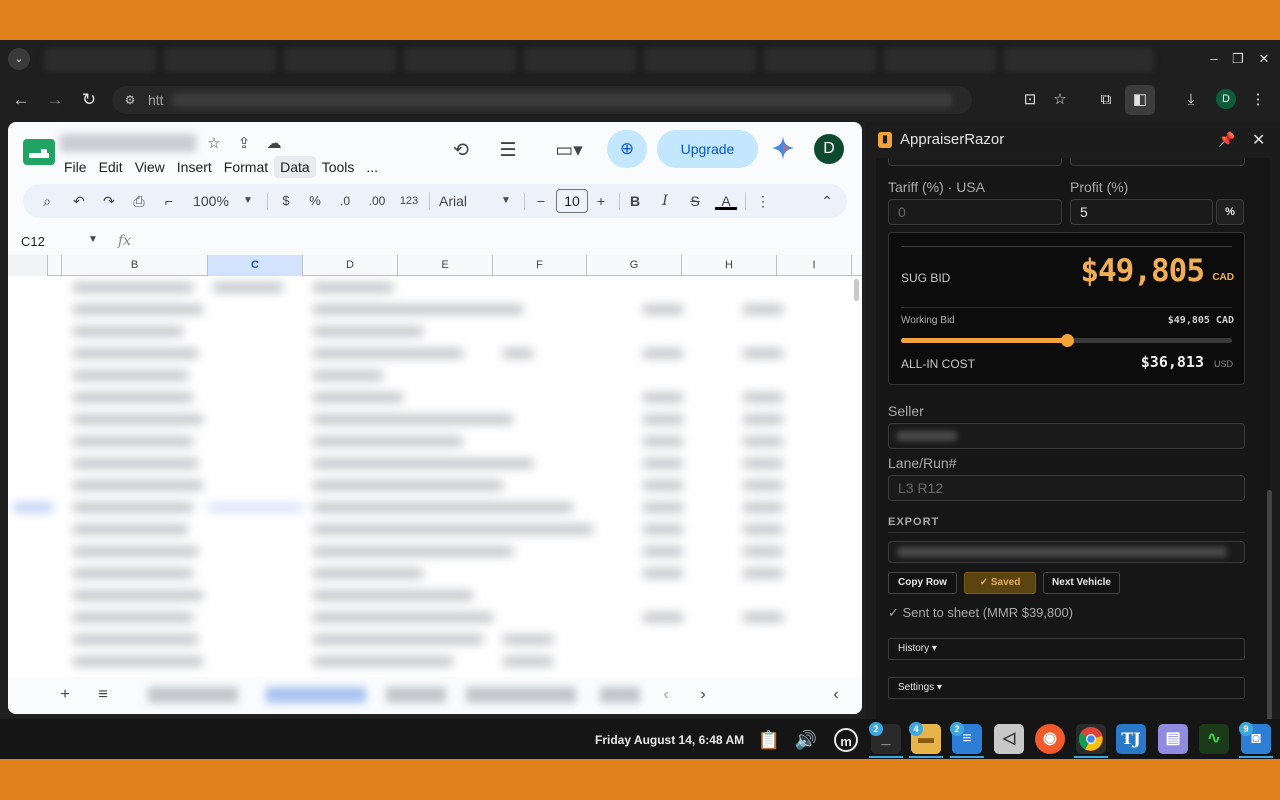  Describe the element at coordinates (169, 201) in the screenshot. I see `paint-format-icon: ⌐` at that location.